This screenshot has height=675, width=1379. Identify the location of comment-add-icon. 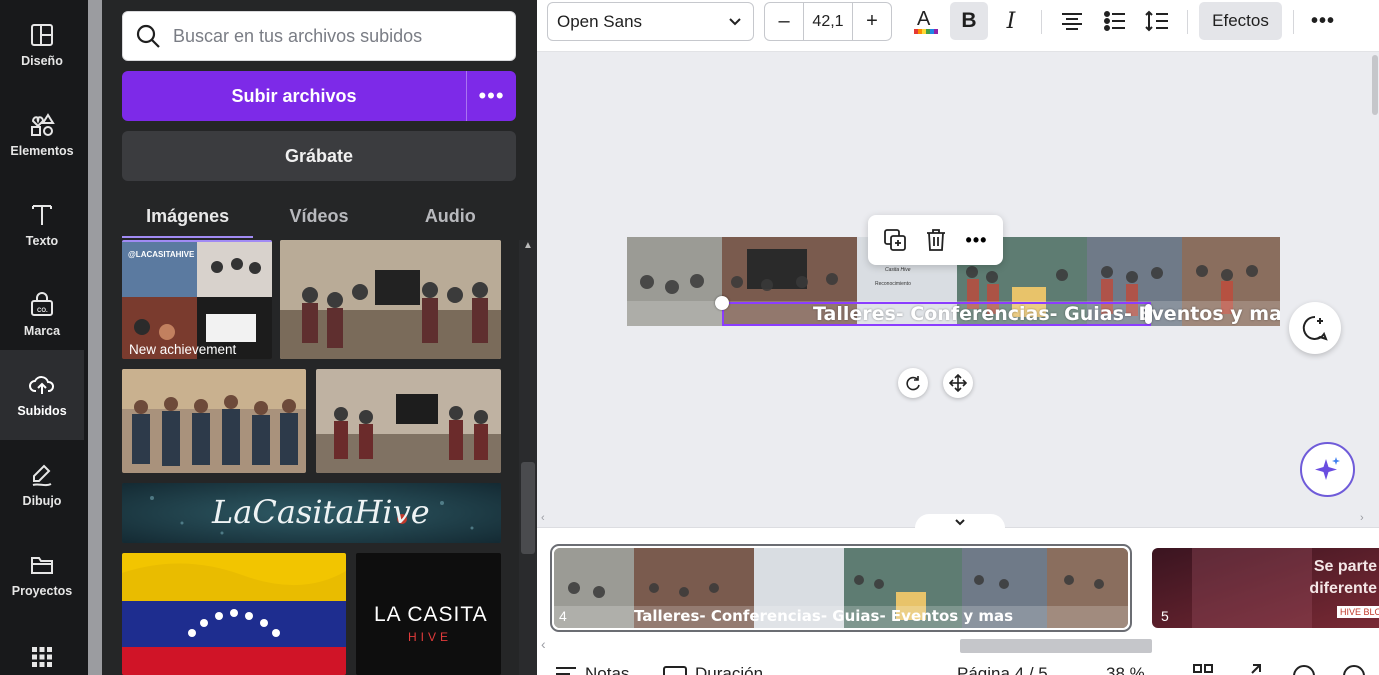
(1315, 328).